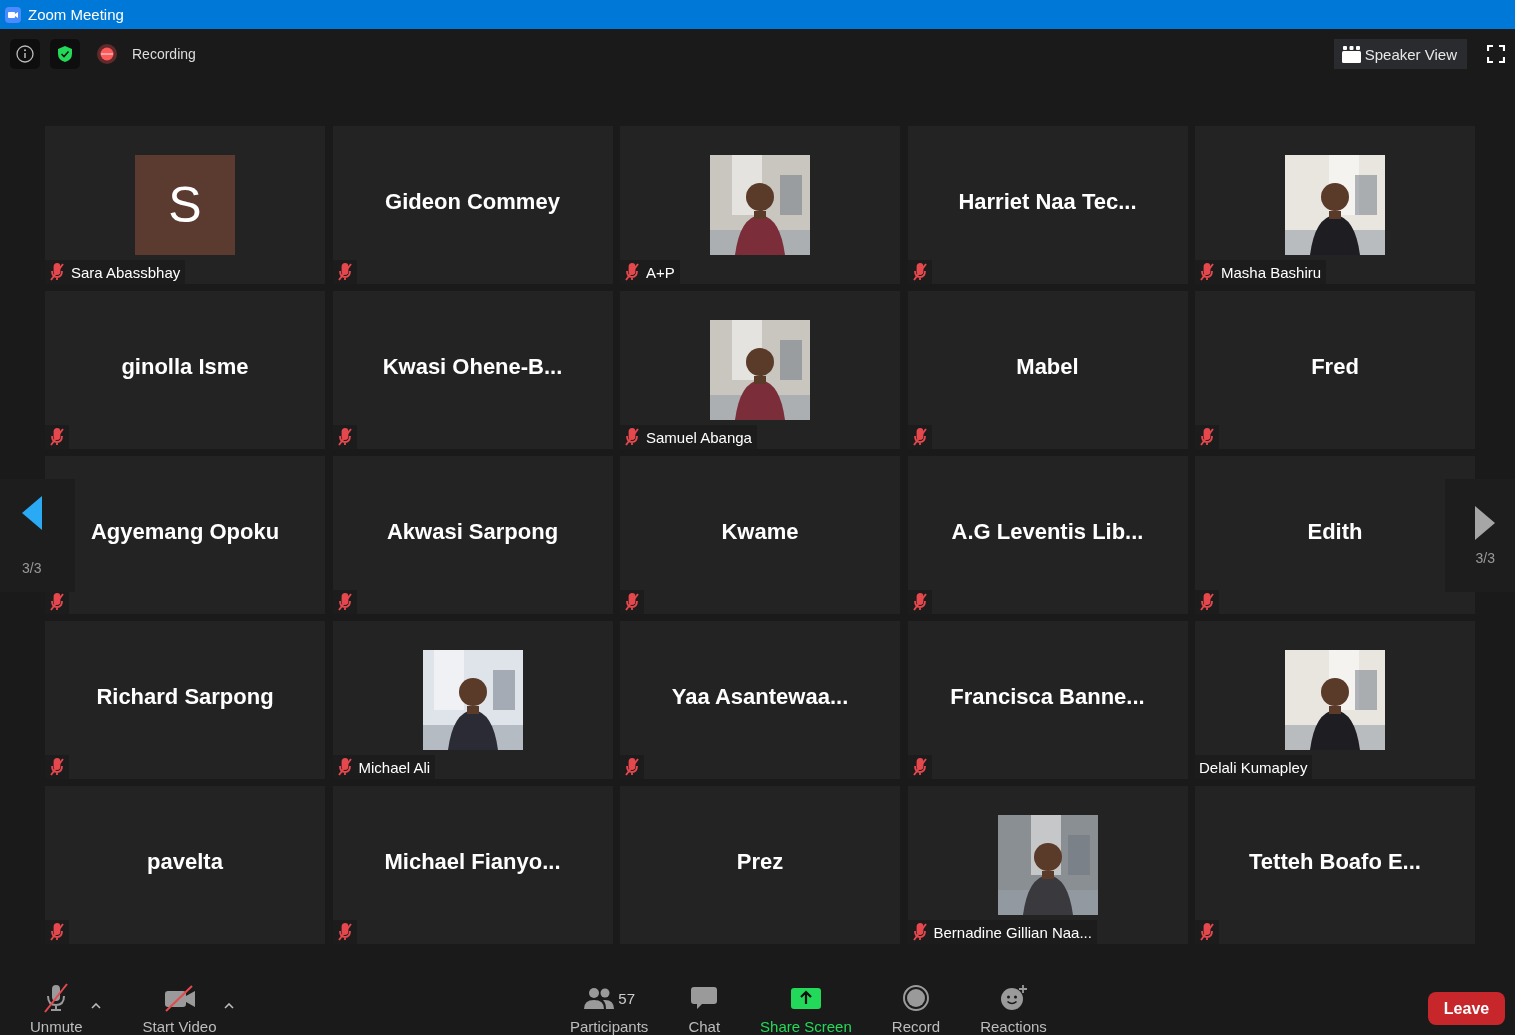  I want to click on video-tile: Richard Sarpong, so click(185, 700).